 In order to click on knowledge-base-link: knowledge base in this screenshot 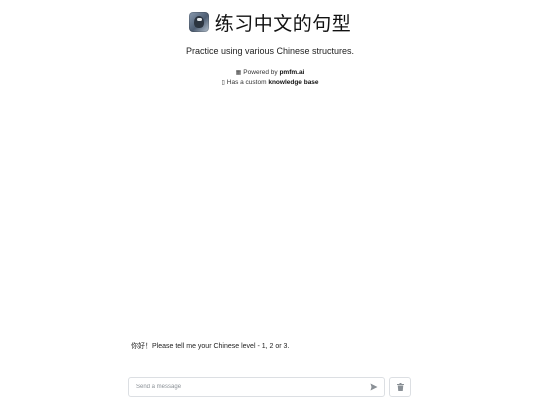, I will do `click(293, 82)`.